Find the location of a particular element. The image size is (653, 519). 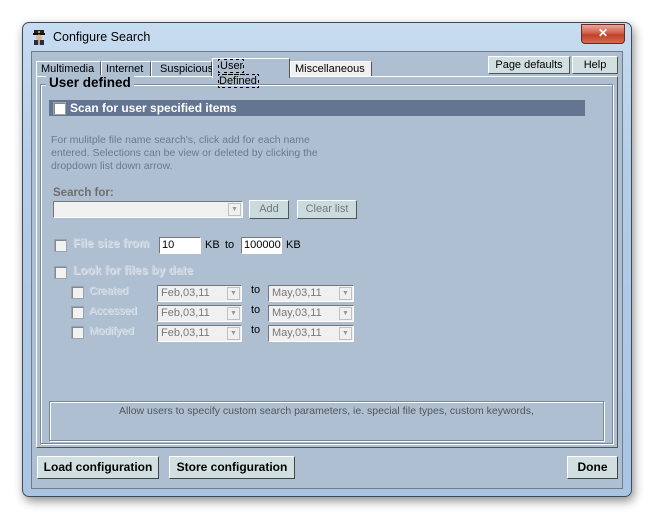

accessed-to-label: to is located at coordinates (256, 310).